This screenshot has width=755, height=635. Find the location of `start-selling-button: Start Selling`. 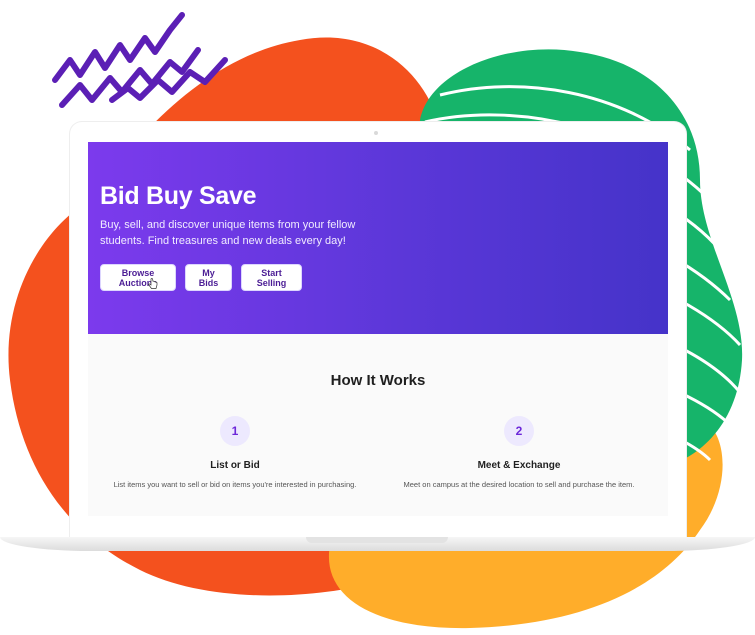

start-selling-button: Start Selling is located at coordinates (271, 277).